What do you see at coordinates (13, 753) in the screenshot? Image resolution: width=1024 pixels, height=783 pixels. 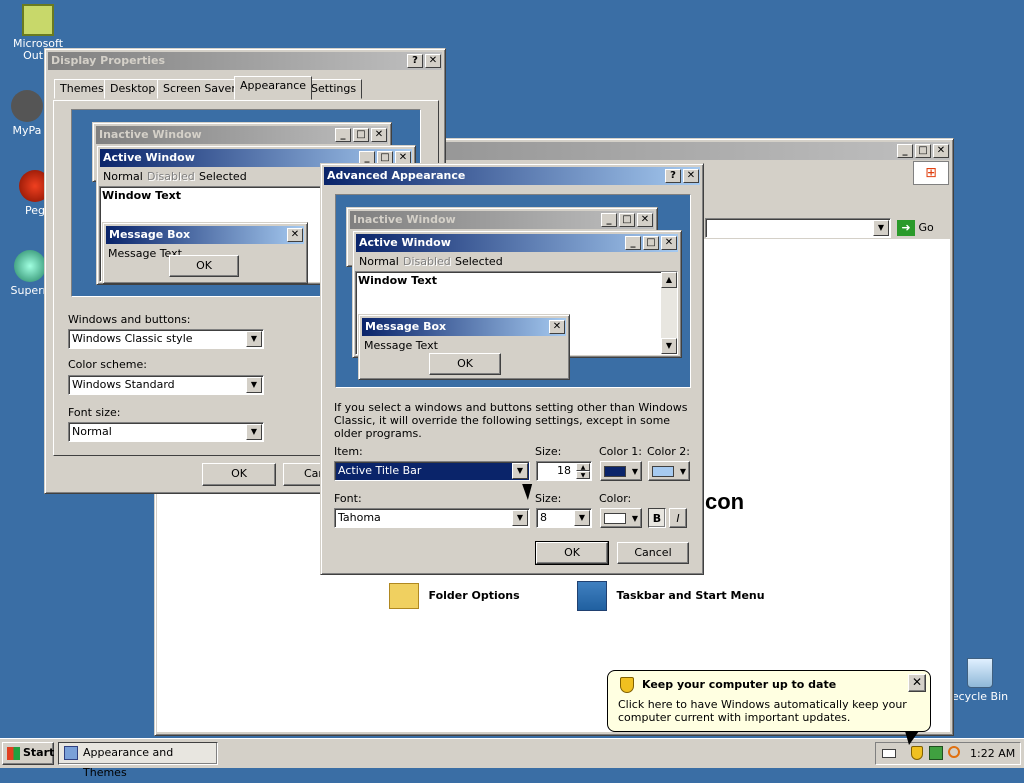 I see `windows-flag-icon` at bounding box center [13, 753].